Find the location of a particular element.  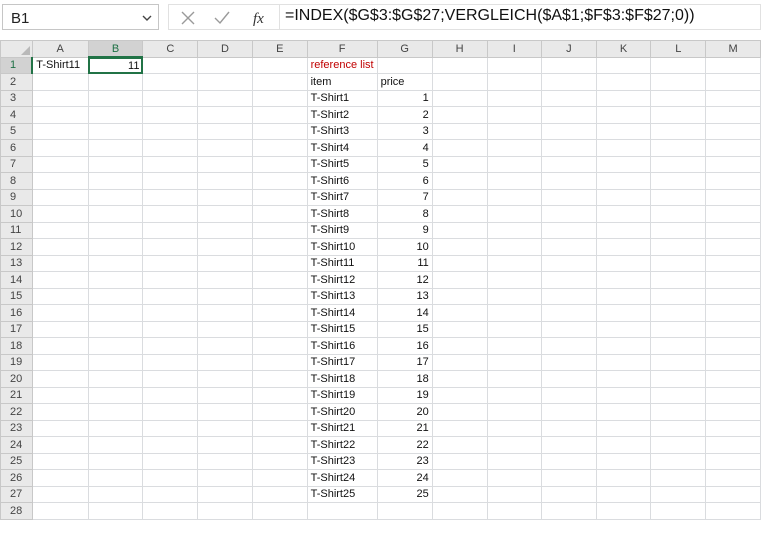

cell-c28 is located at coordinates (170, 511).